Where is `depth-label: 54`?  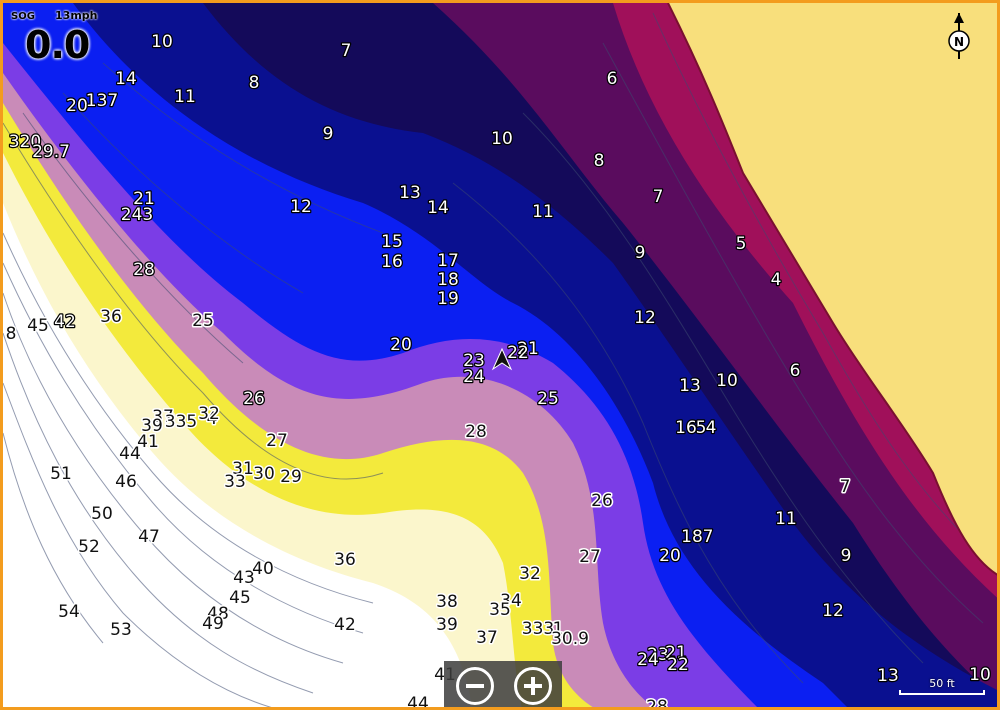 depth-label: 54 is located at coordinates (69, 612).